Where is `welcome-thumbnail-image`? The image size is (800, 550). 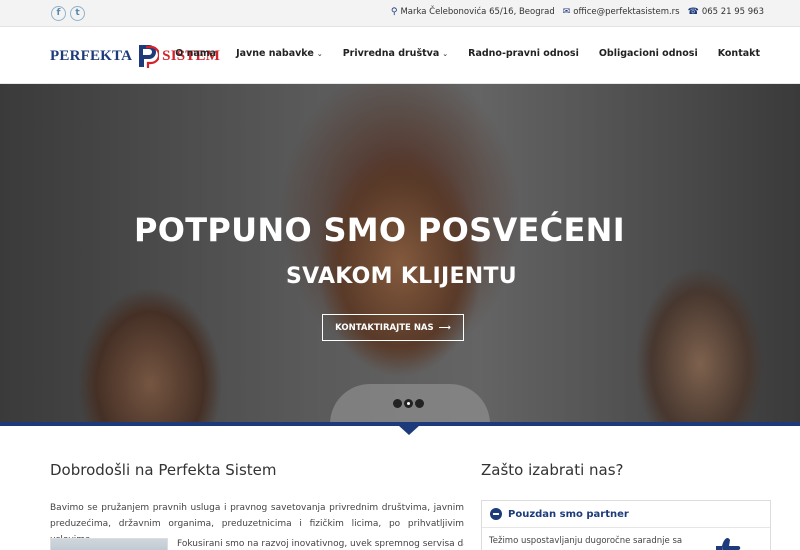
welcome-thumbnail-image is located at coordinates (109, 544).